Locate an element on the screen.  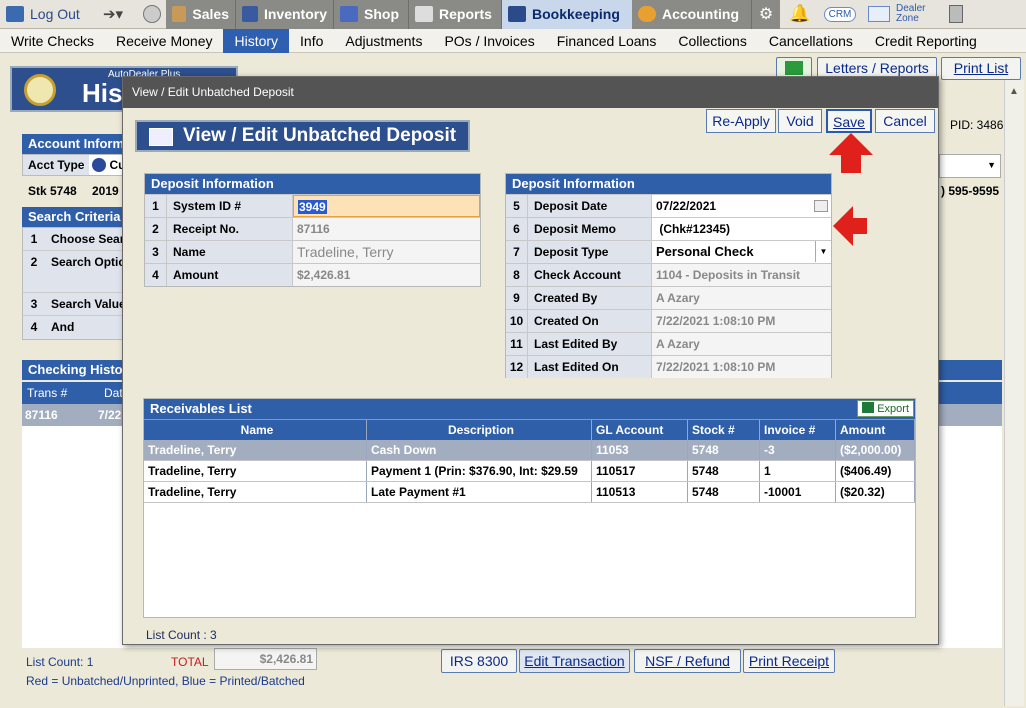
void-button: Void is located at coordinates (800, 121).